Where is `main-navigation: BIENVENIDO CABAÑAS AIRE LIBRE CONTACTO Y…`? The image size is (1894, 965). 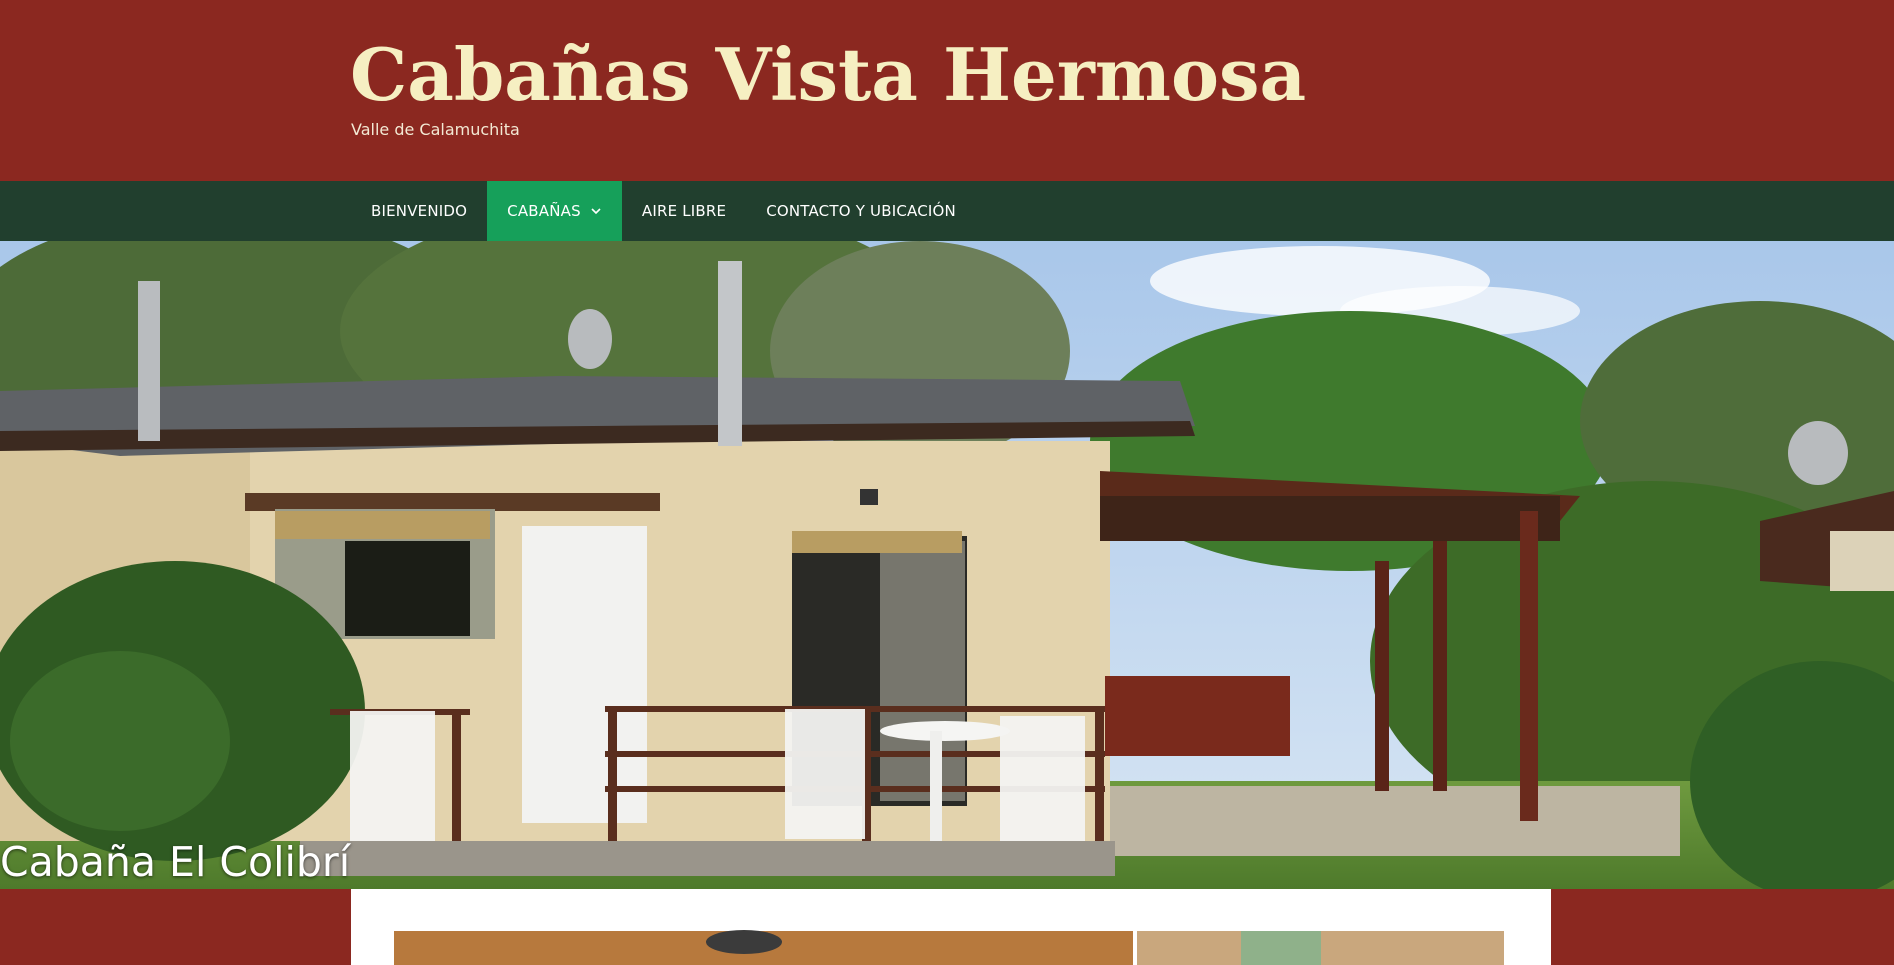
main-navigation: BIENVENIDO CABAÑAS AIRE LIBRE CONTACTO Y… is located at coordinates (947, 211).